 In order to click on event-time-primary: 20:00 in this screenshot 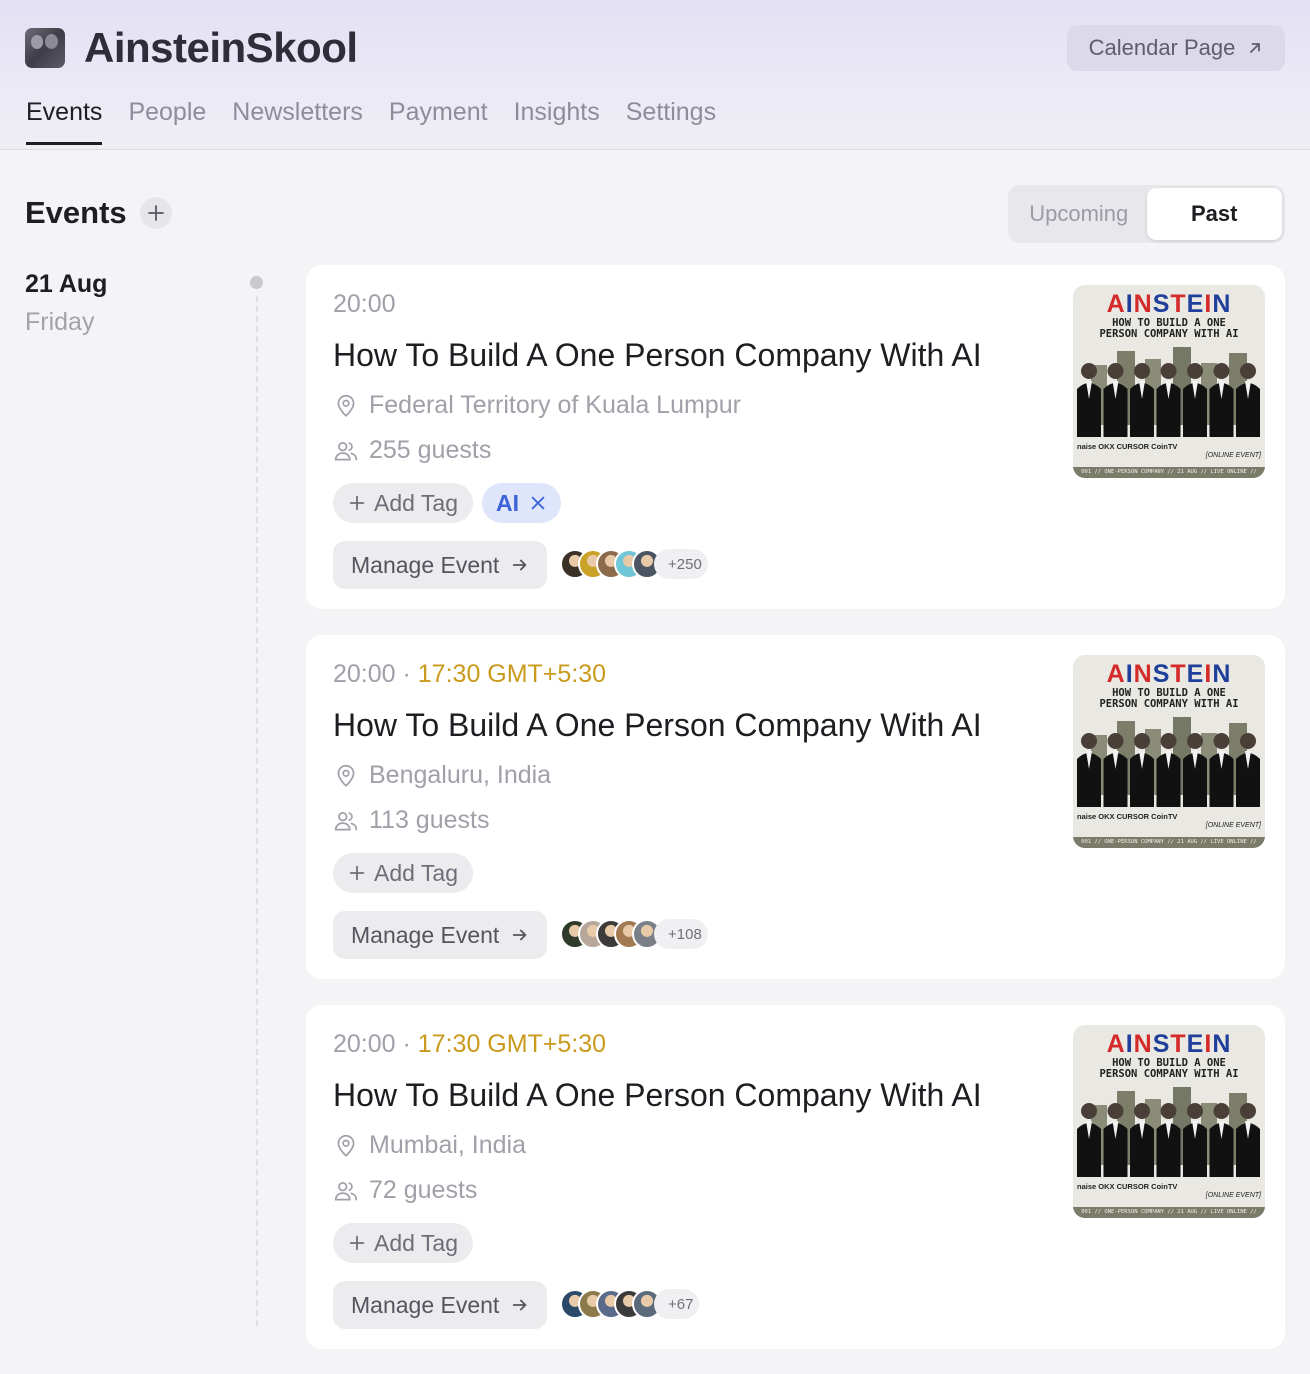, I will do `click(364, 304)`.